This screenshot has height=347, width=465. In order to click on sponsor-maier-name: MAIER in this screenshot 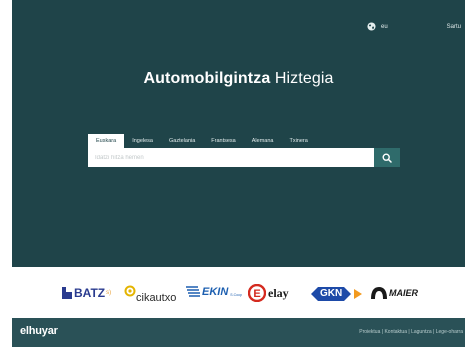, I will do `click(403, 293)`.